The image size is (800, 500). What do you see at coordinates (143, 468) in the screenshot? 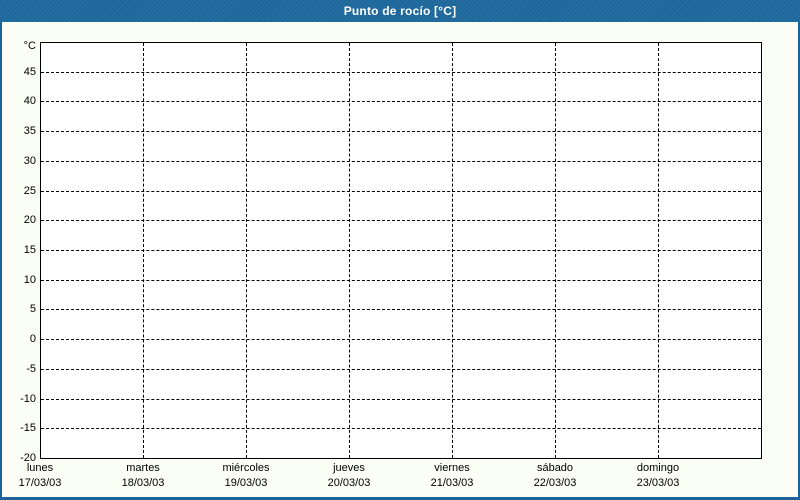
I see `x-tick-day: martes` at bounding box center [143, 468].